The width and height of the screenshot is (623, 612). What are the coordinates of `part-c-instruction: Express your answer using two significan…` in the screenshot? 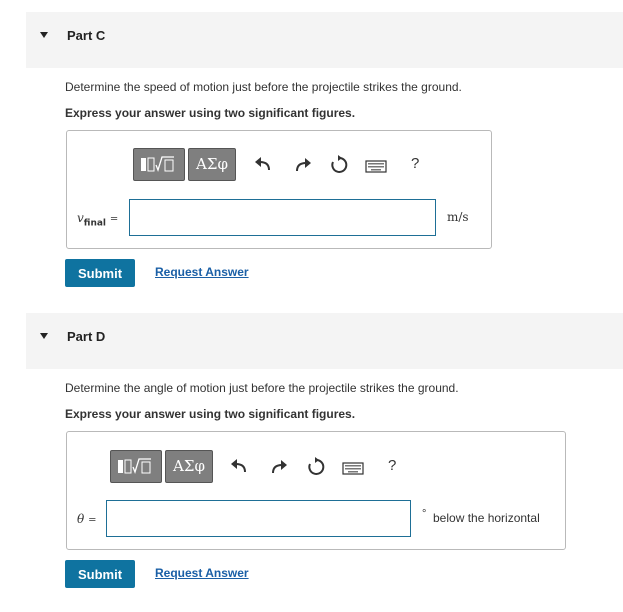 It's located at (210, 113).